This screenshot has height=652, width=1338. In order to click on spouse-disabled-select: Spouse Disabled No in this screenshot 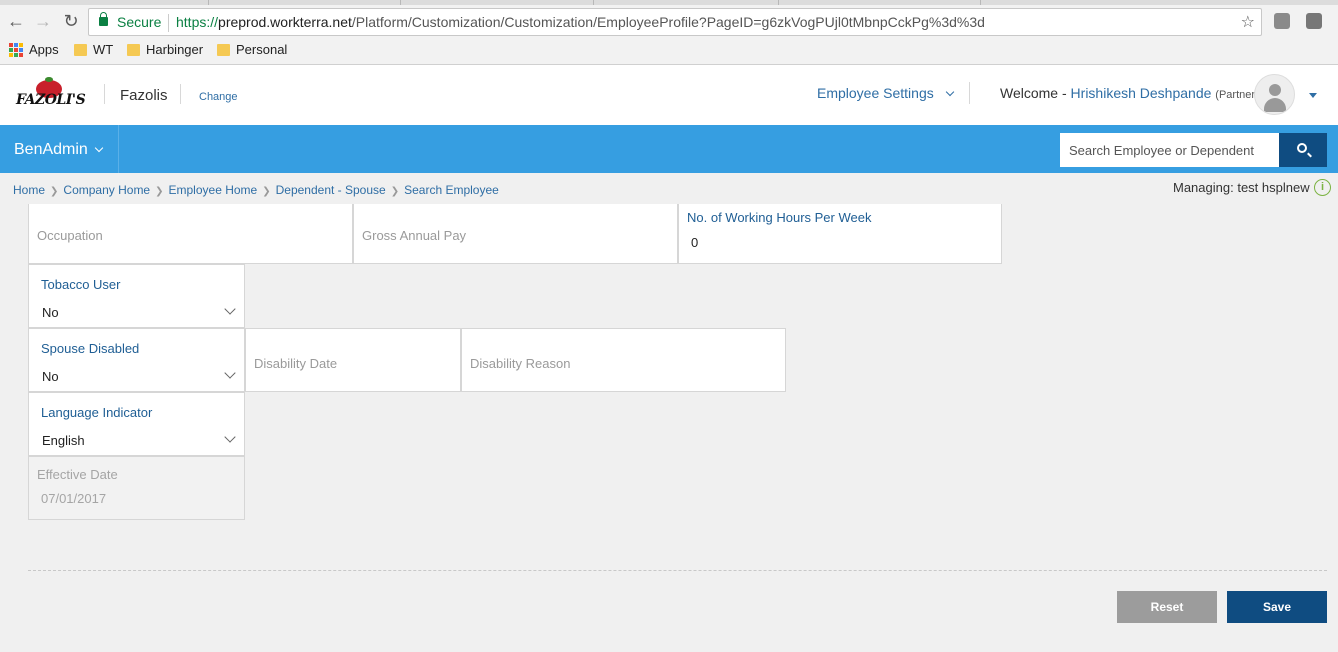, I will do `click(136, 360)`.